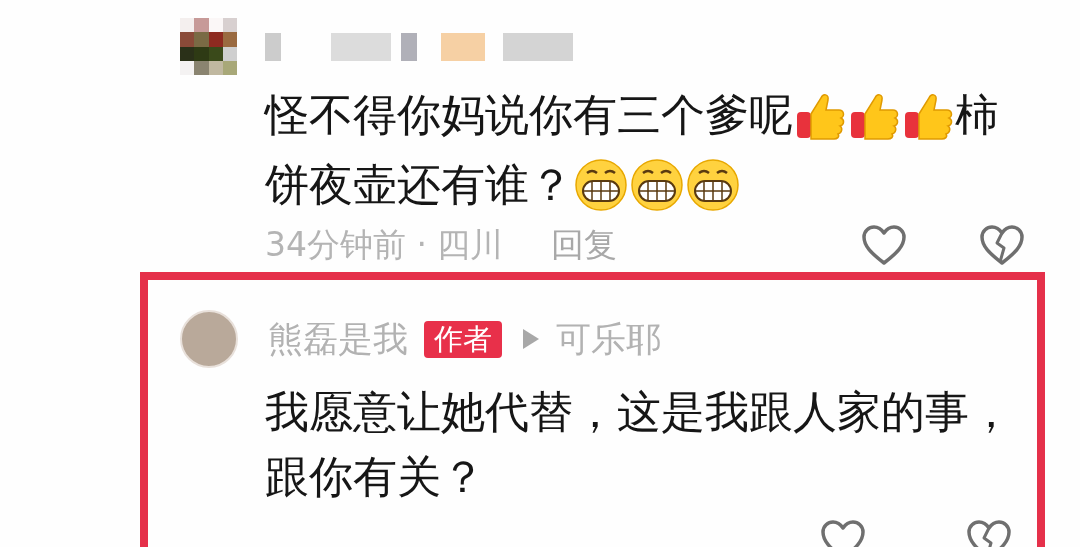  What do you see at coordinates (1002, 245) in the screenshot?
I see `broken-heart-icon` at bounding box center [1002, 245].